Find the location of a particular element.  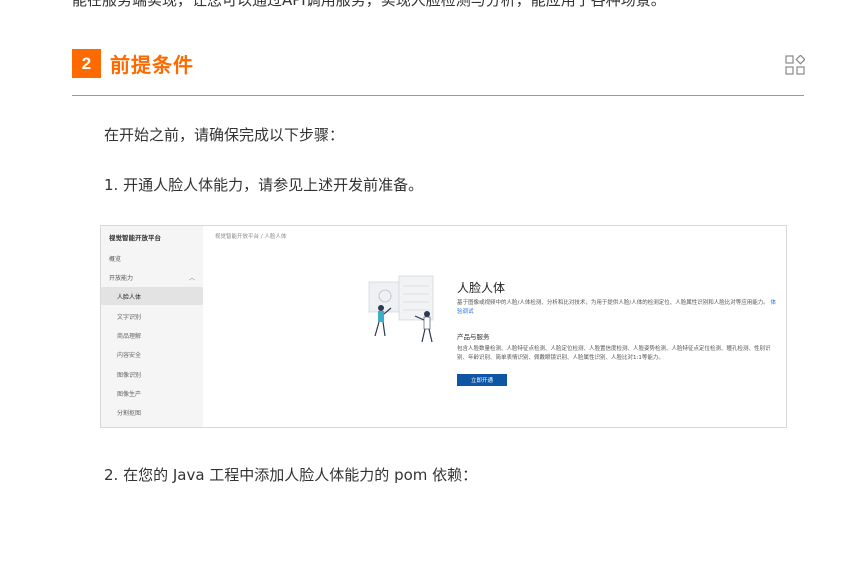

chevron-up-icon: ︿ is located at coordinates (192, 277).